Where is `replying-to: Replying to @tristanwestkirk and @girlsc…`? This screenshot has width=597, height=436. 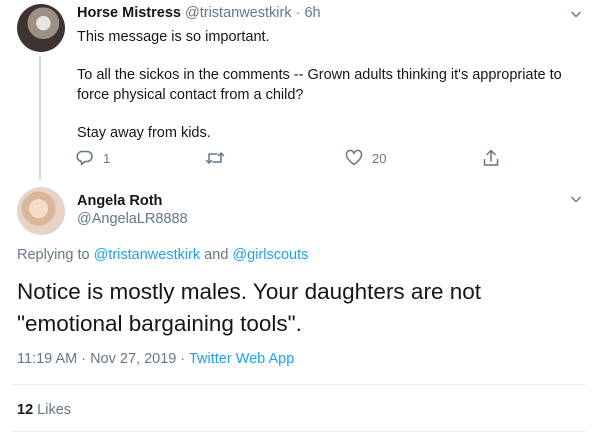 replying-to: Replying to @tristanwestkirk and @girlsc… is located at coordinates (162, 255).